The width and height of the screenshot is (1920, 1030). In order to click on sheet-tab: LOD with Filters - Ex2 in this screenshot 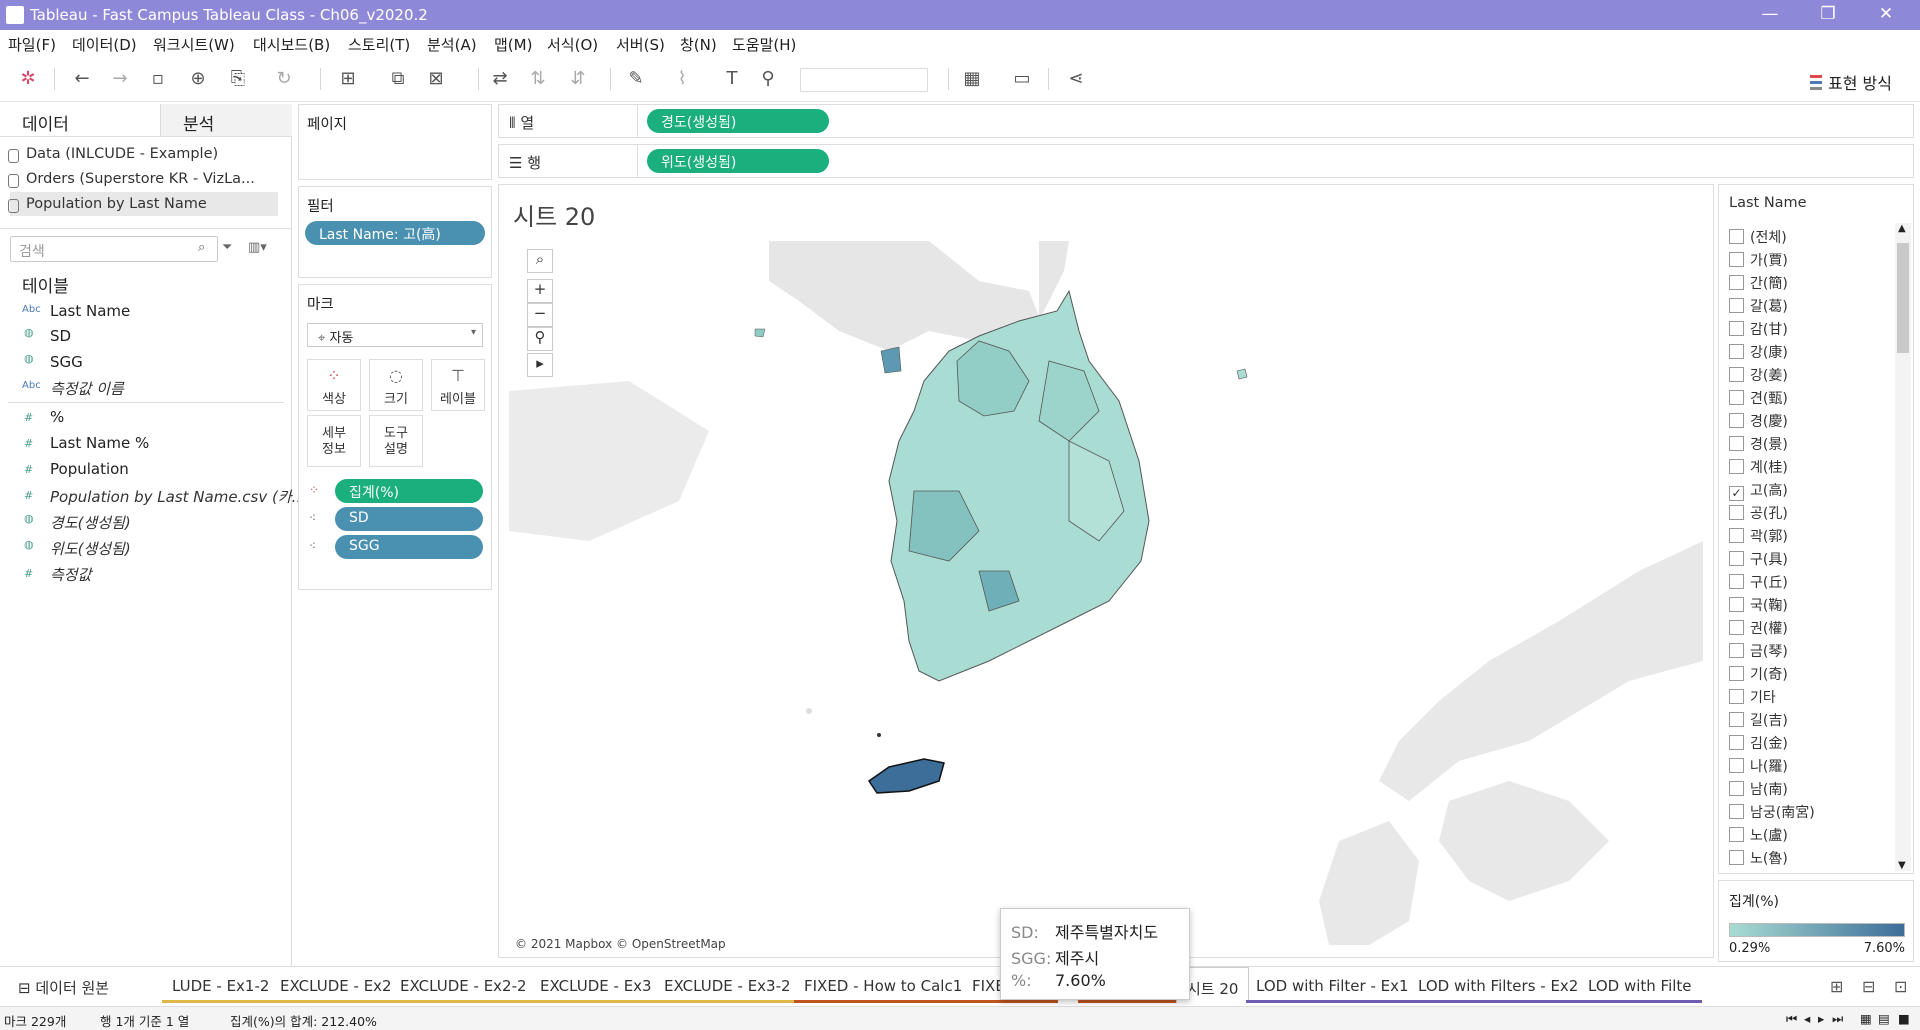, I will do `click(1498, 985)`.